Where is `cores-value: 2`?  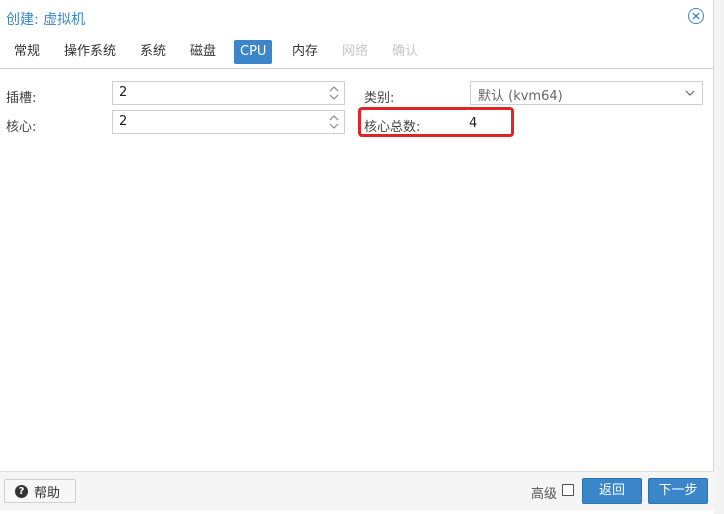 cores-value: 2 is located at coordinates (123, 121).